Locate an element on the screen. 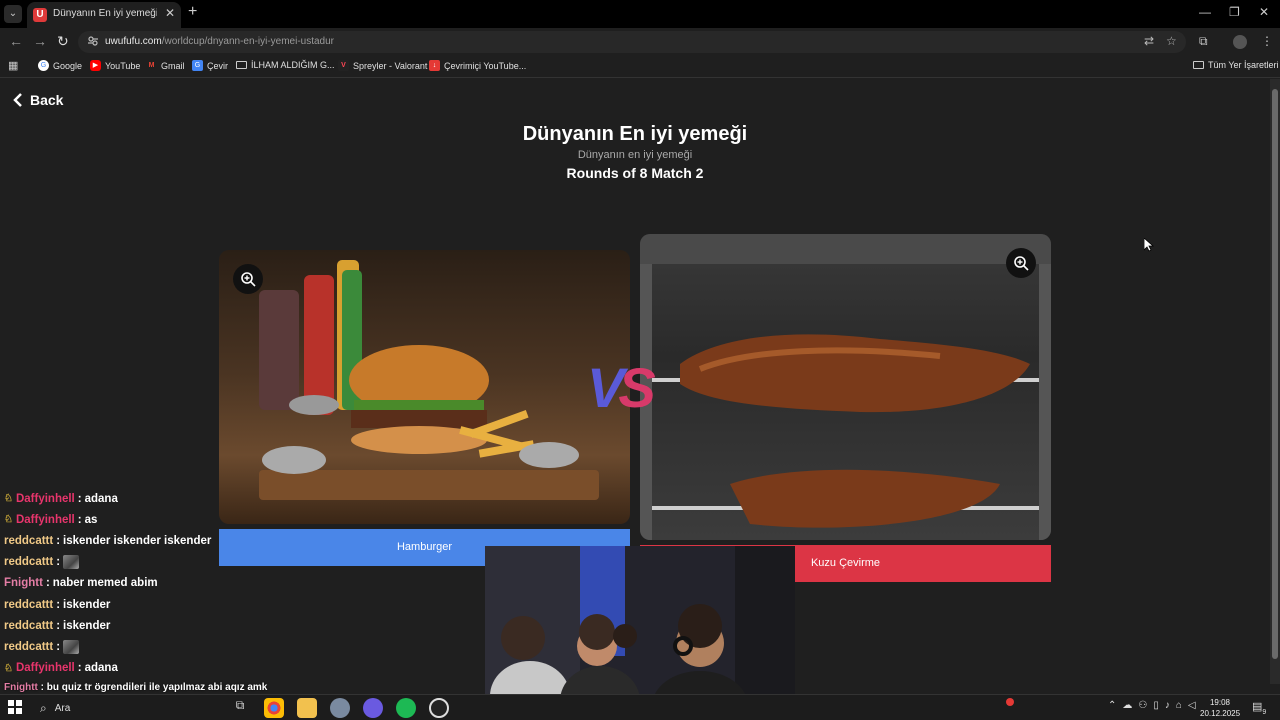  hamburger-image is located at coordinates (424, 387).